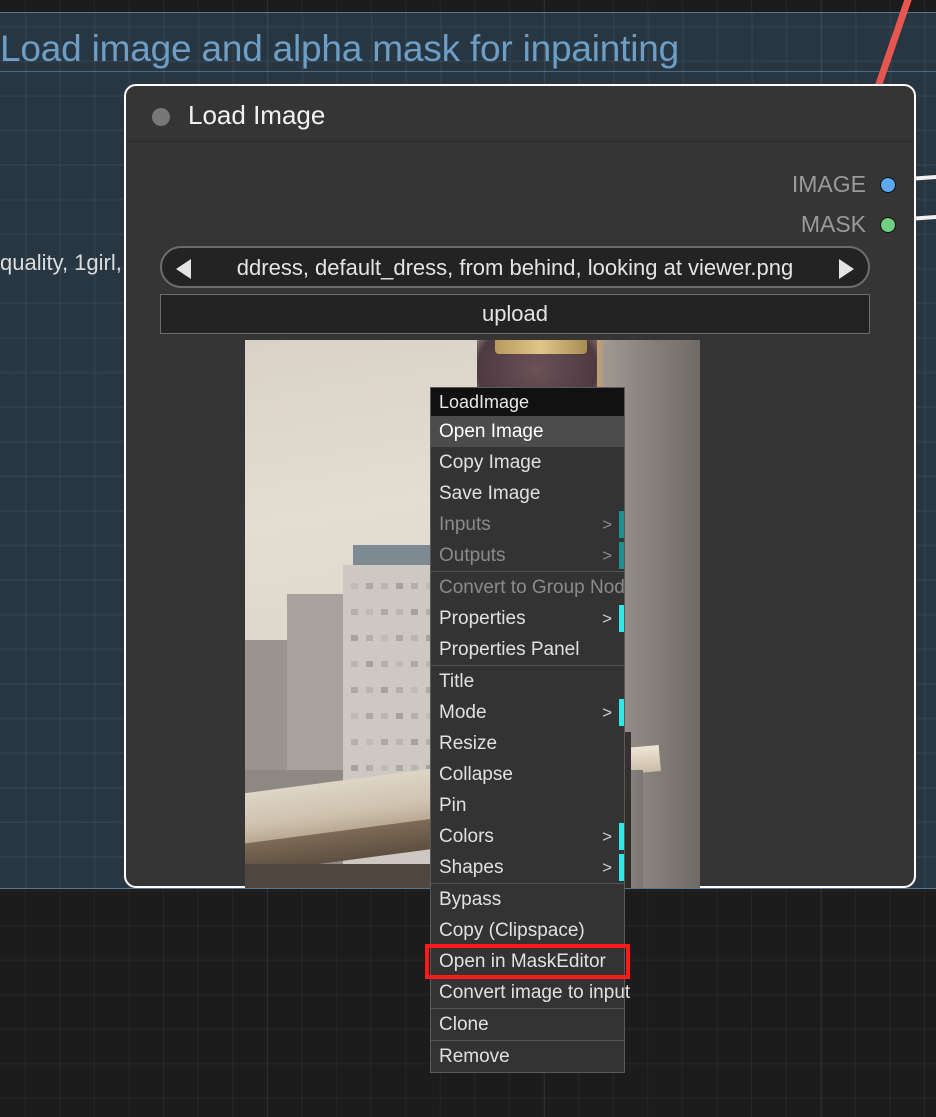 The image size is (936, 1117). I want to click on context-menu-item-properties-panel: Properties Panel, so click(527, 649).